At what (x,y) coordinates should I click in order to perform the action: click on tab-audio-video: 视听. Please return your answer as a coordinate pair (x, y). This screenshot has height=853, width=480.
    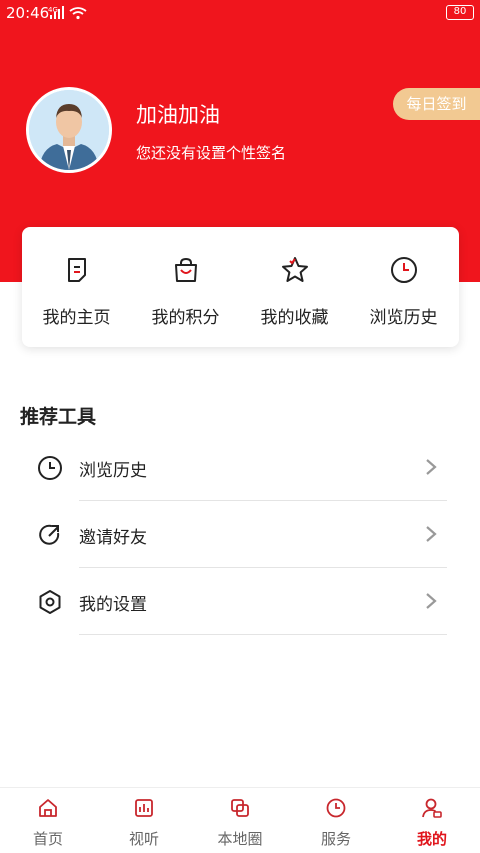
    Looking at the image, I should click on (144, 820).